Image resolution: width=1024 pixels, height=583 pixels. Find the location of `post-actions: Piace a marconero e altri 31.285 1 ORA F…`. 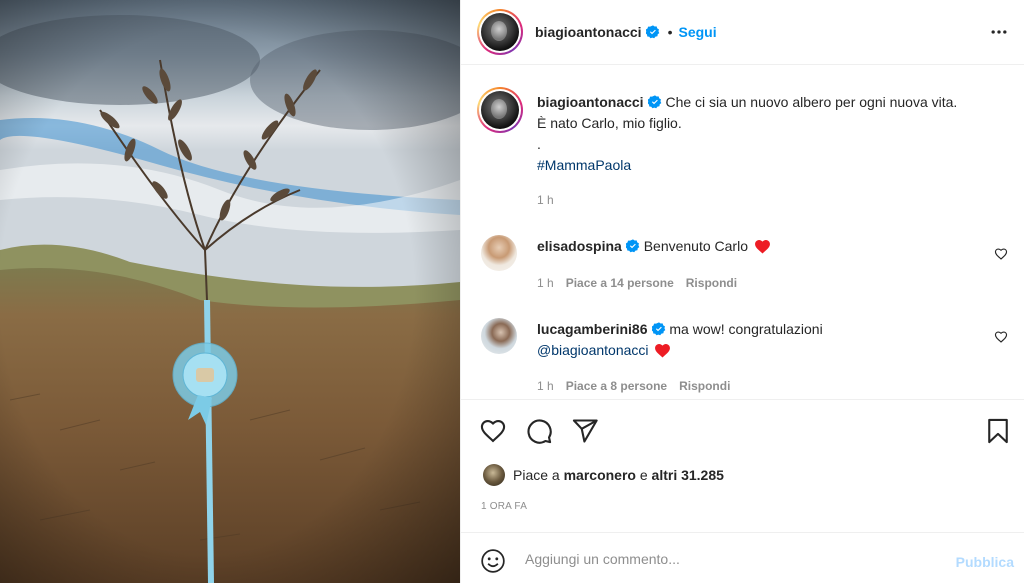

post-actions: Piace a marconero e altri 31.285 1 ORA F… is located at coordinates (742, 465).